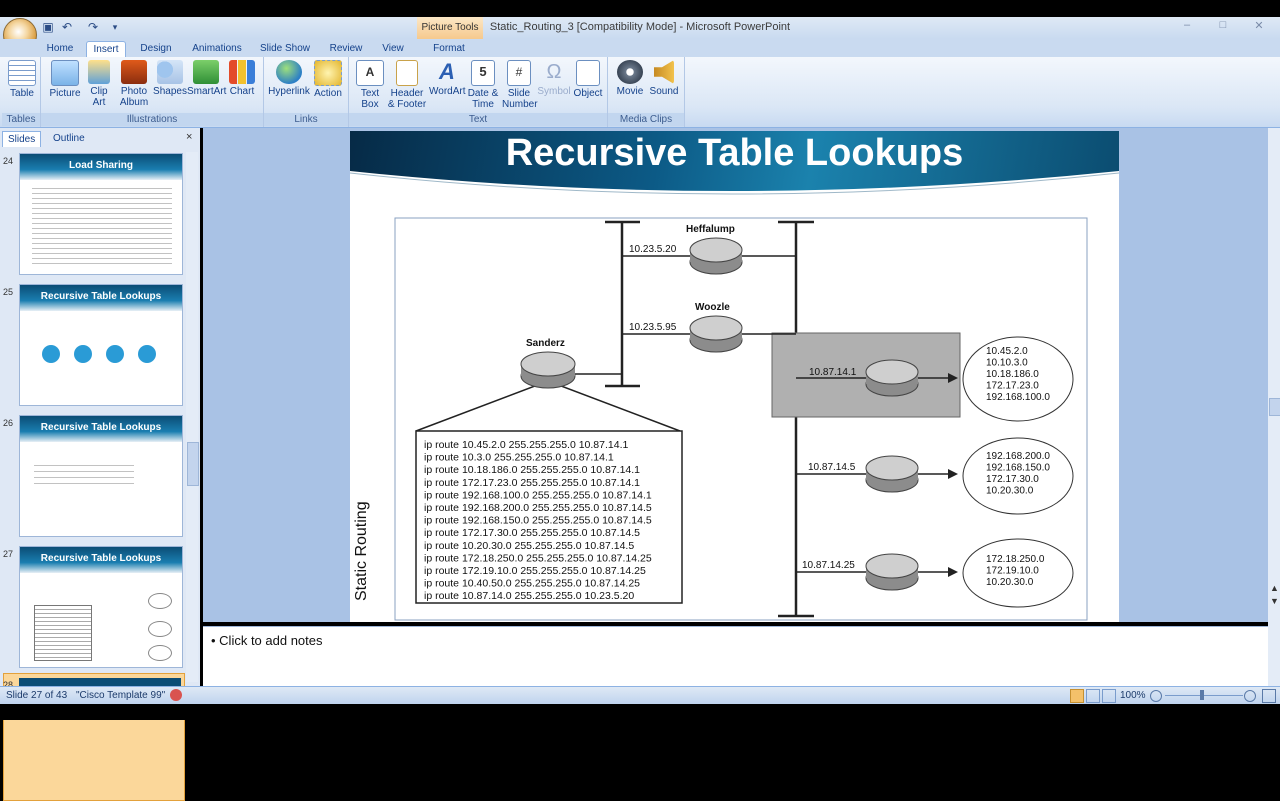 The width and height of the screenshot is (1280, 801). I want to click on thumbnail-title: Recursive Table Lookups, so click(101, 298).